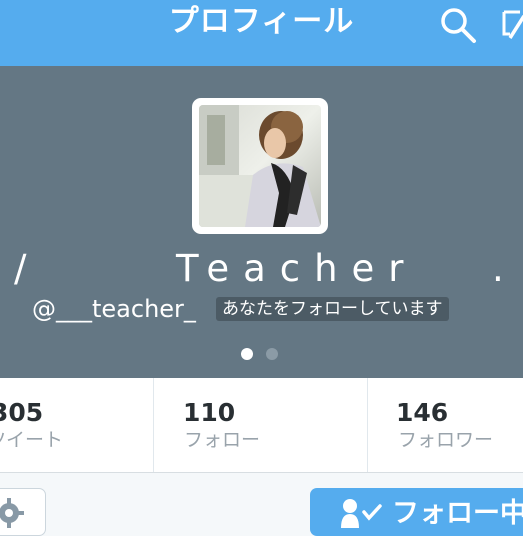  What do you see at coordinates (222, 440) in the screenshot?
I see `stat-following-label: フォロー` at bounding box center [222, 440].